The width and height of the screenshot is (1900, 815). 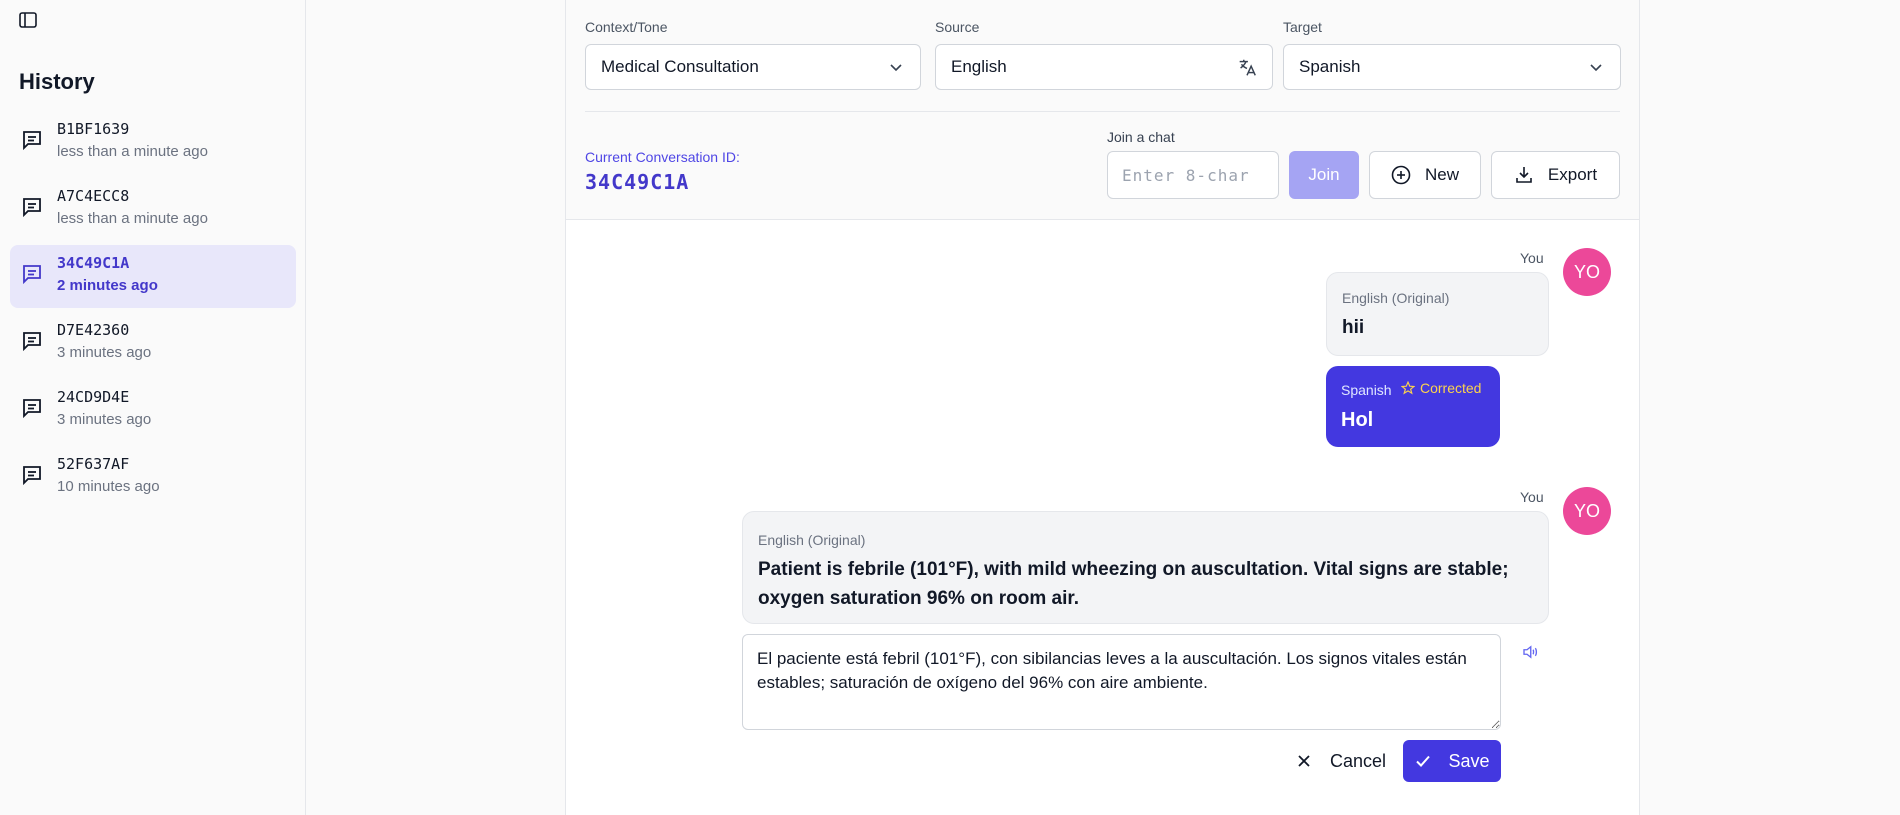 I want to click on history-item: A7C4ECC8 less than a minute ago, so click(x=153, y=209).